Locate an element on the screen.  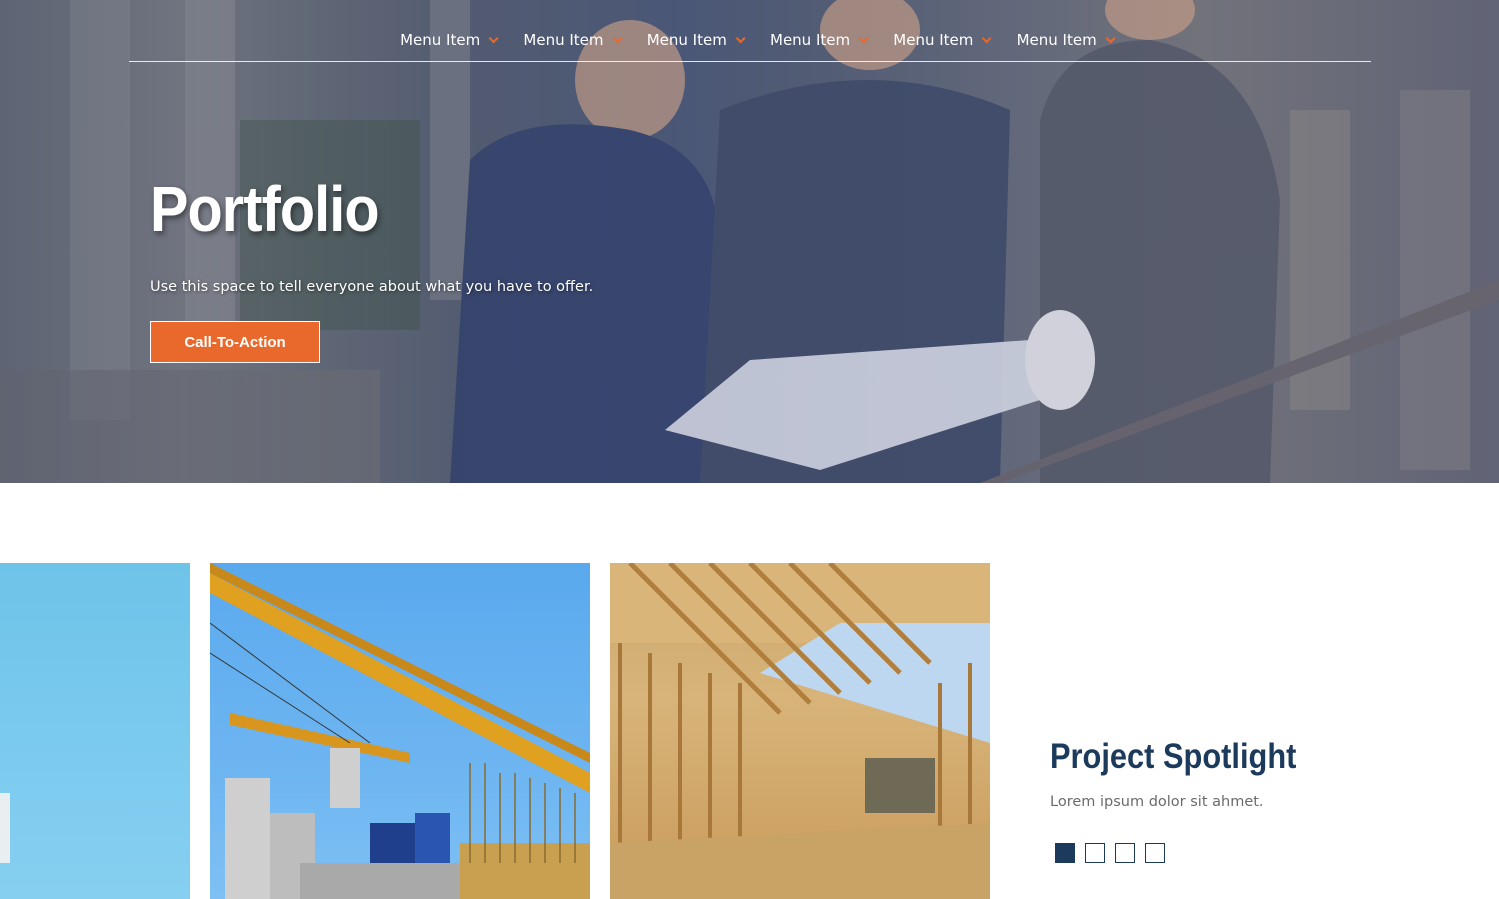
wood-framing-image is located at coordinates (800, 731).